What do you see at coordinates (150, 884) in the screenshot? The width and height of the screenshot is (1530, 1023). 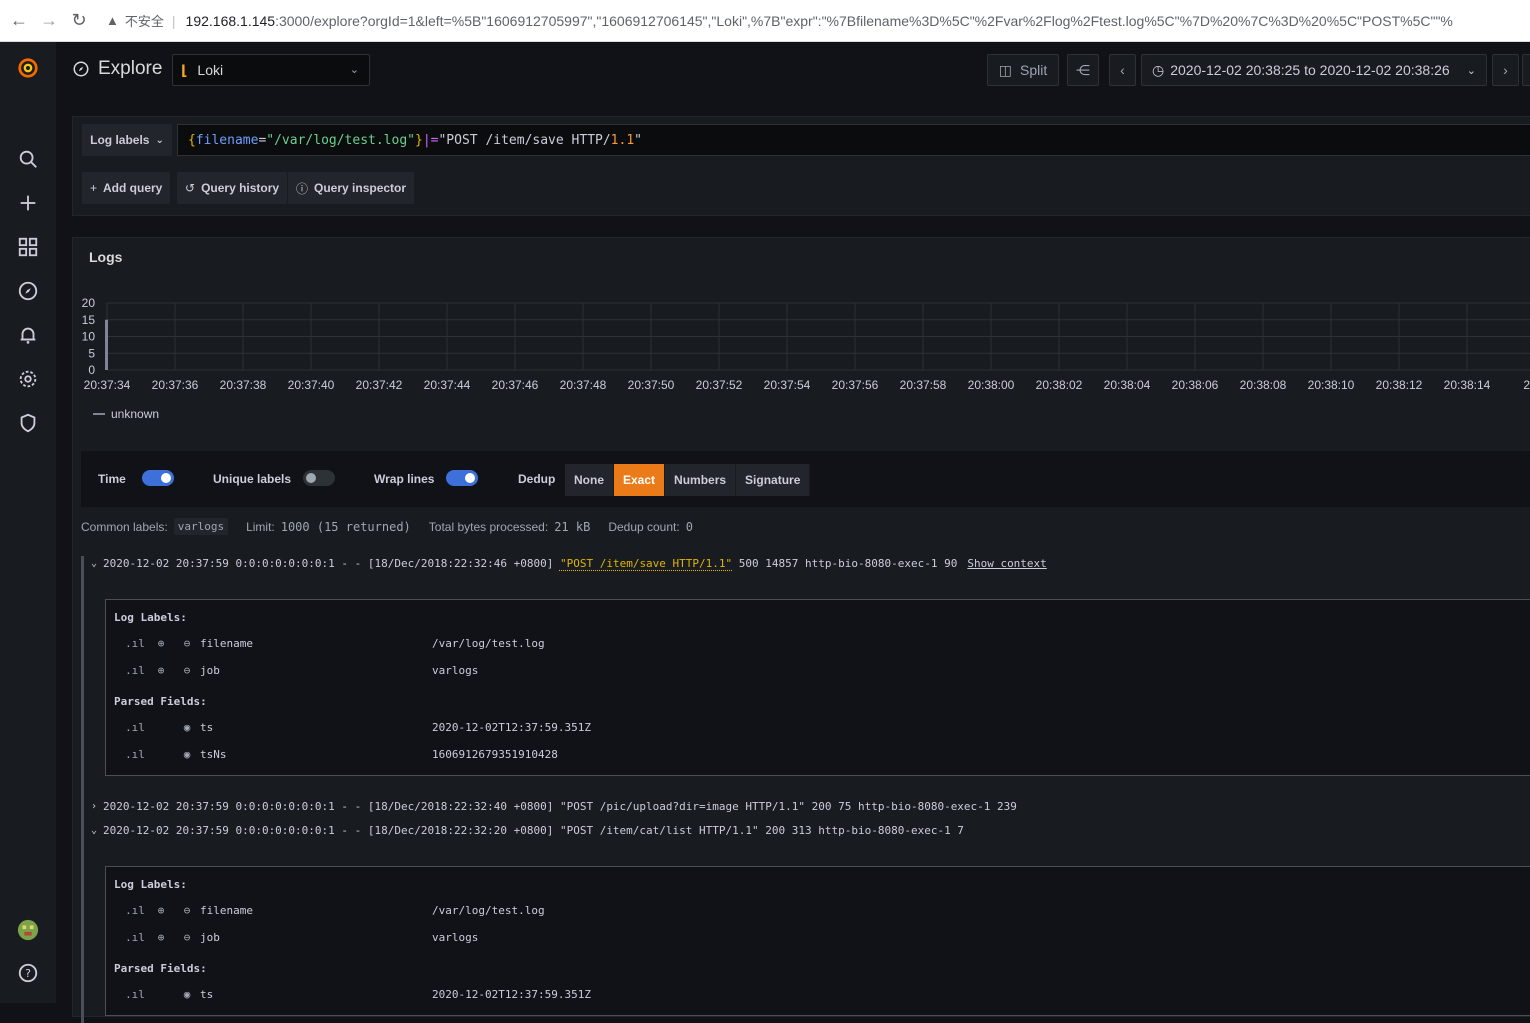 I see `log-labels-heading: Log Labels:` at bounding box center [150, 884].